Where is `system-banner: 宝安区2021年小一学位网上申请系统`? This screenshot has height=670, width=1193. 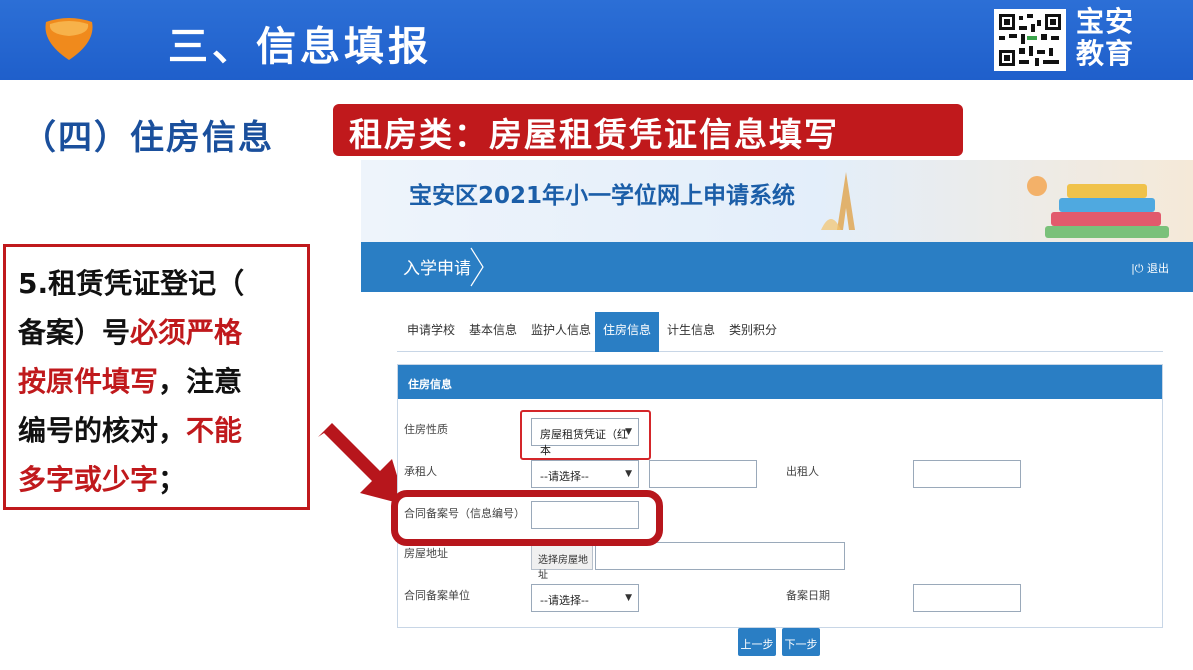 system-banner: 宝安区2021年小一学位网上申请系统 is located at coordinates (777, 201).